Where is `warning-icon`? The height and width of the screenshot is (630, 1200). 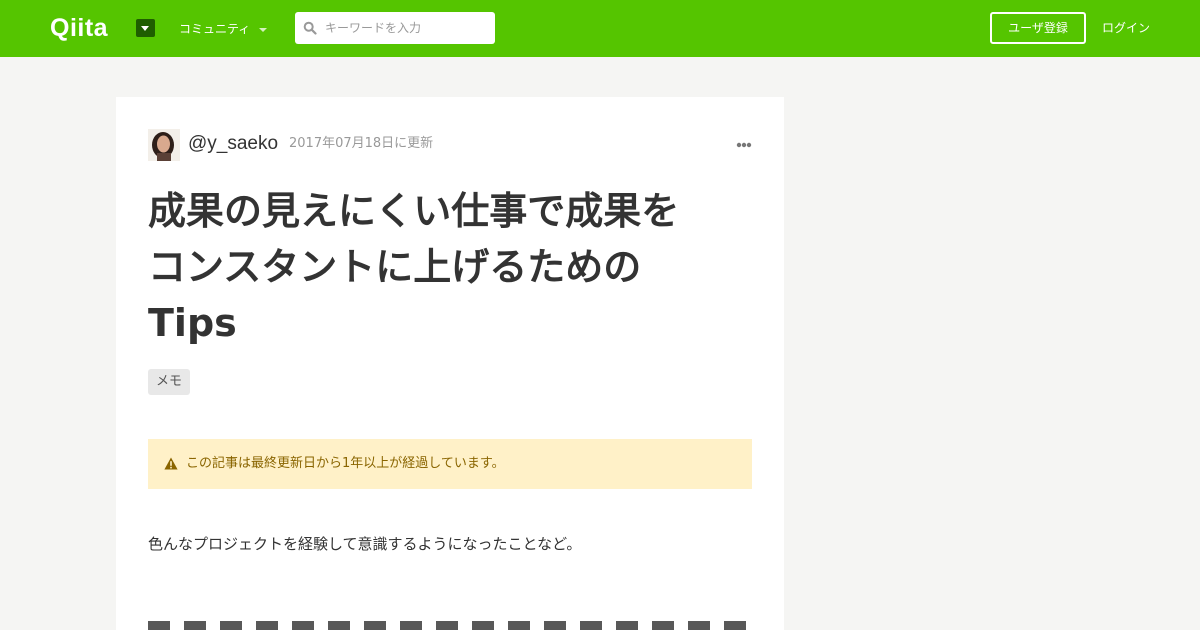 warning-icon is located at coordinates (171, 463).